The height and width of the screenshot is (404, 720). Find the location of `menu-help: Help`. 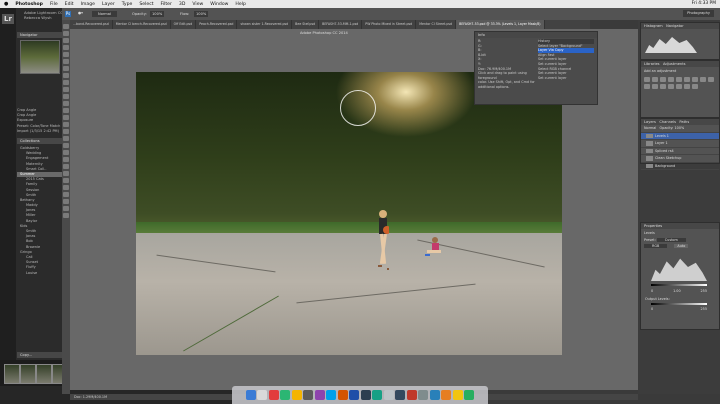

menu-help: Help is located at coordinates (240, 4).